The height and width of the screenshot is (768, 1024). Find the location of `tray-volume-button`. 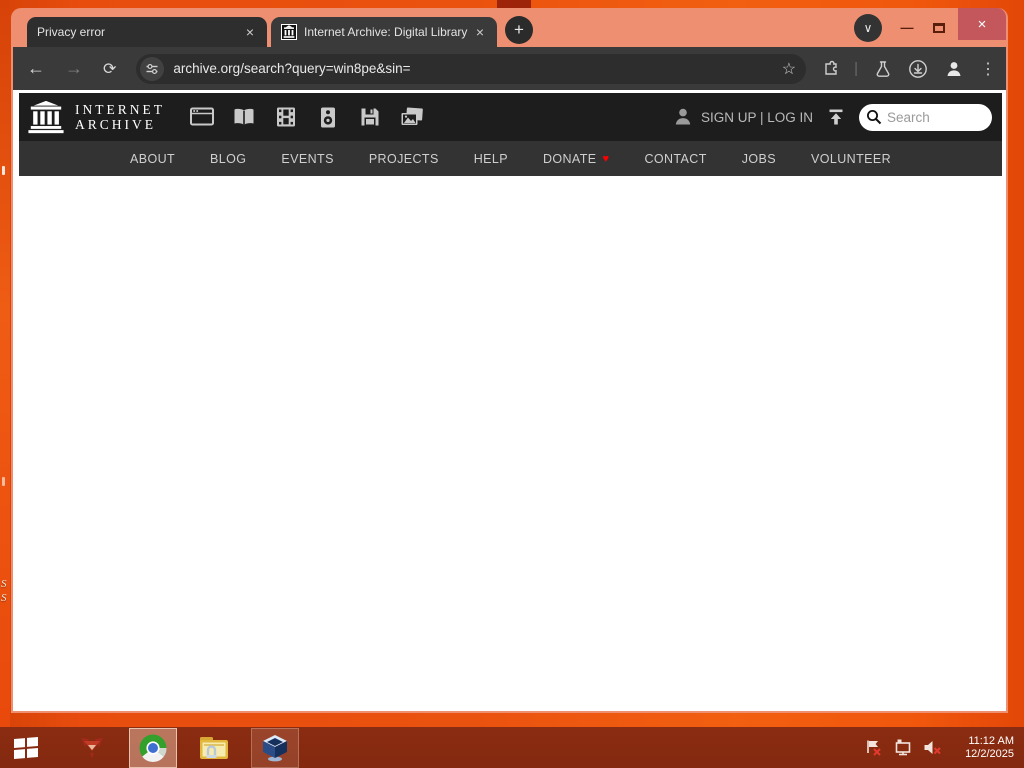

tray-volume-button is located at coordinates (932, 747).